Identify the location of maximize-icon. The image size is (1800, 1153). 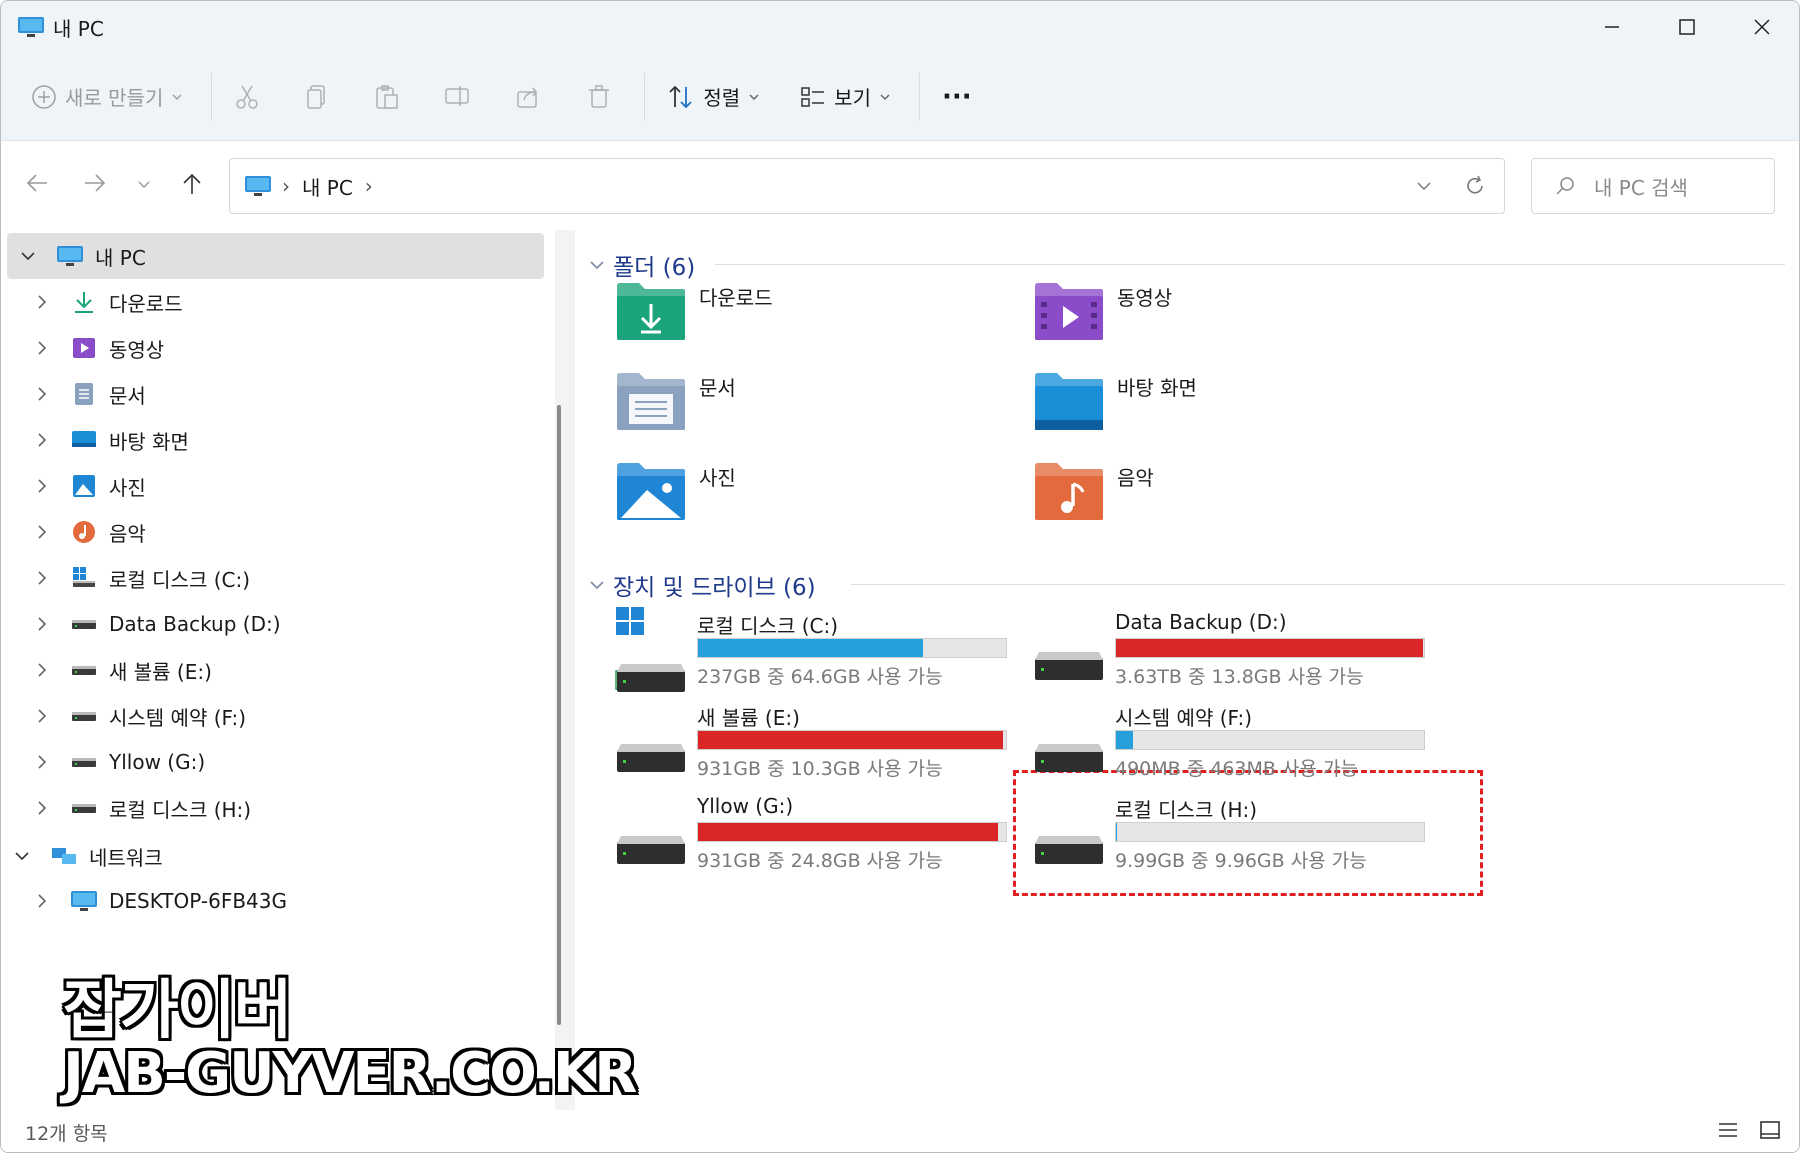
(1686, 27).